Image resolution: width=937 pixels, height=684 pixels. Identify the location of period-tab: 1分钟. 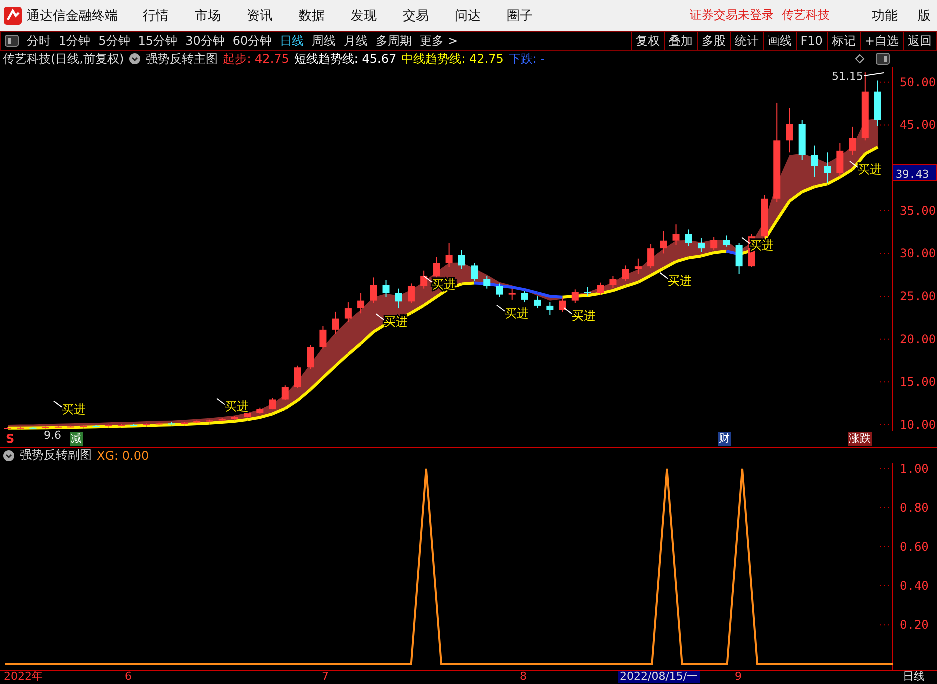
(75, 41).